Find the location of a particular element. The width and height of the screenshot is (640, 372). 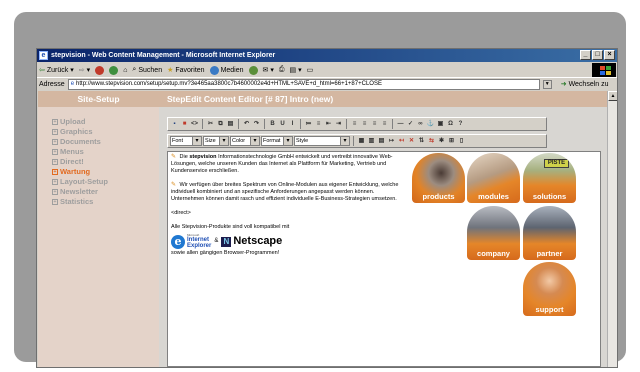

mail-button: ✉ ▾ is located at coordinates (268, 70).